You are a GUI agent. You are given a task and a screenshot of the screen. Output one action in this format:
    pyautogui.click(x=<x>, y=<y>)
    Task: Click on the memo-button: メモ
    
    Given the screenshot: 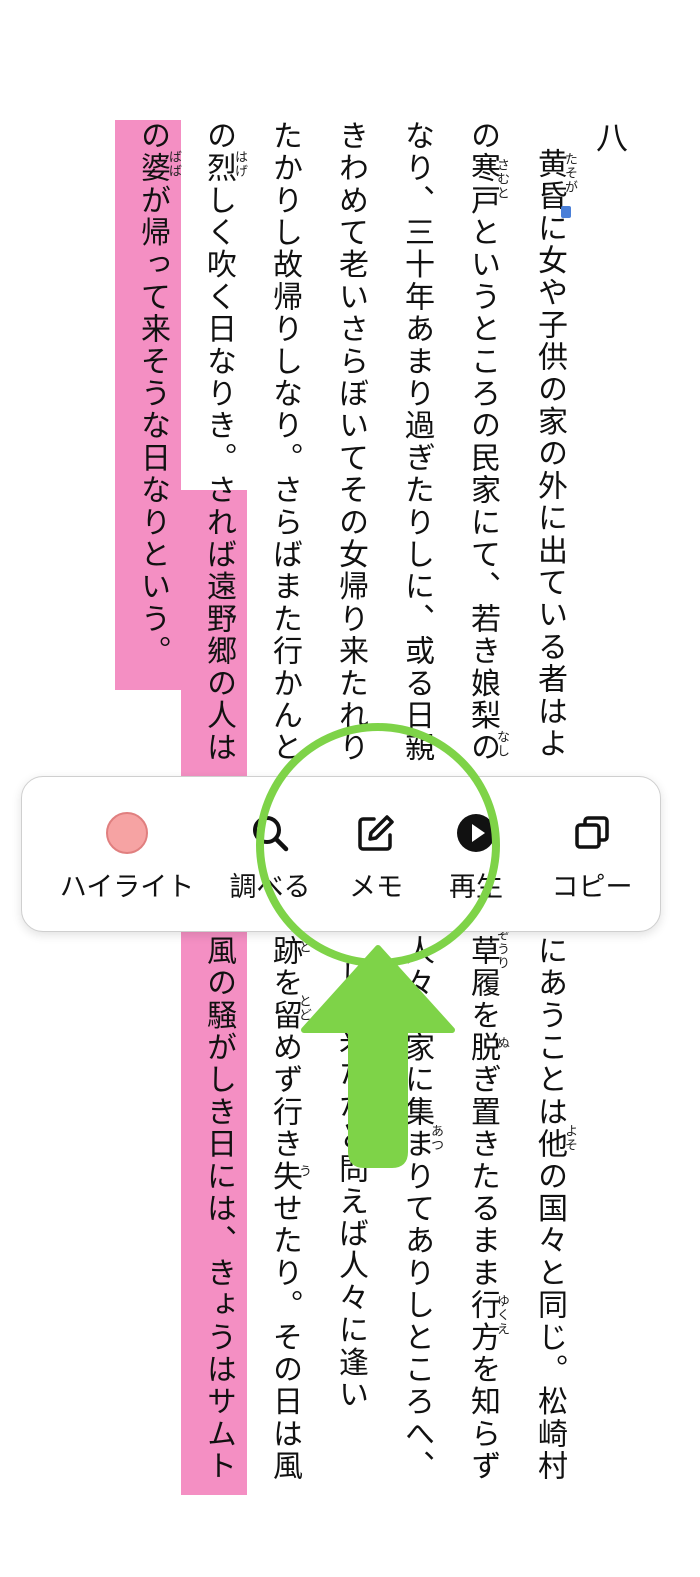 What is the action you would take?
    pyautogui.click(x=376, y=855)
    